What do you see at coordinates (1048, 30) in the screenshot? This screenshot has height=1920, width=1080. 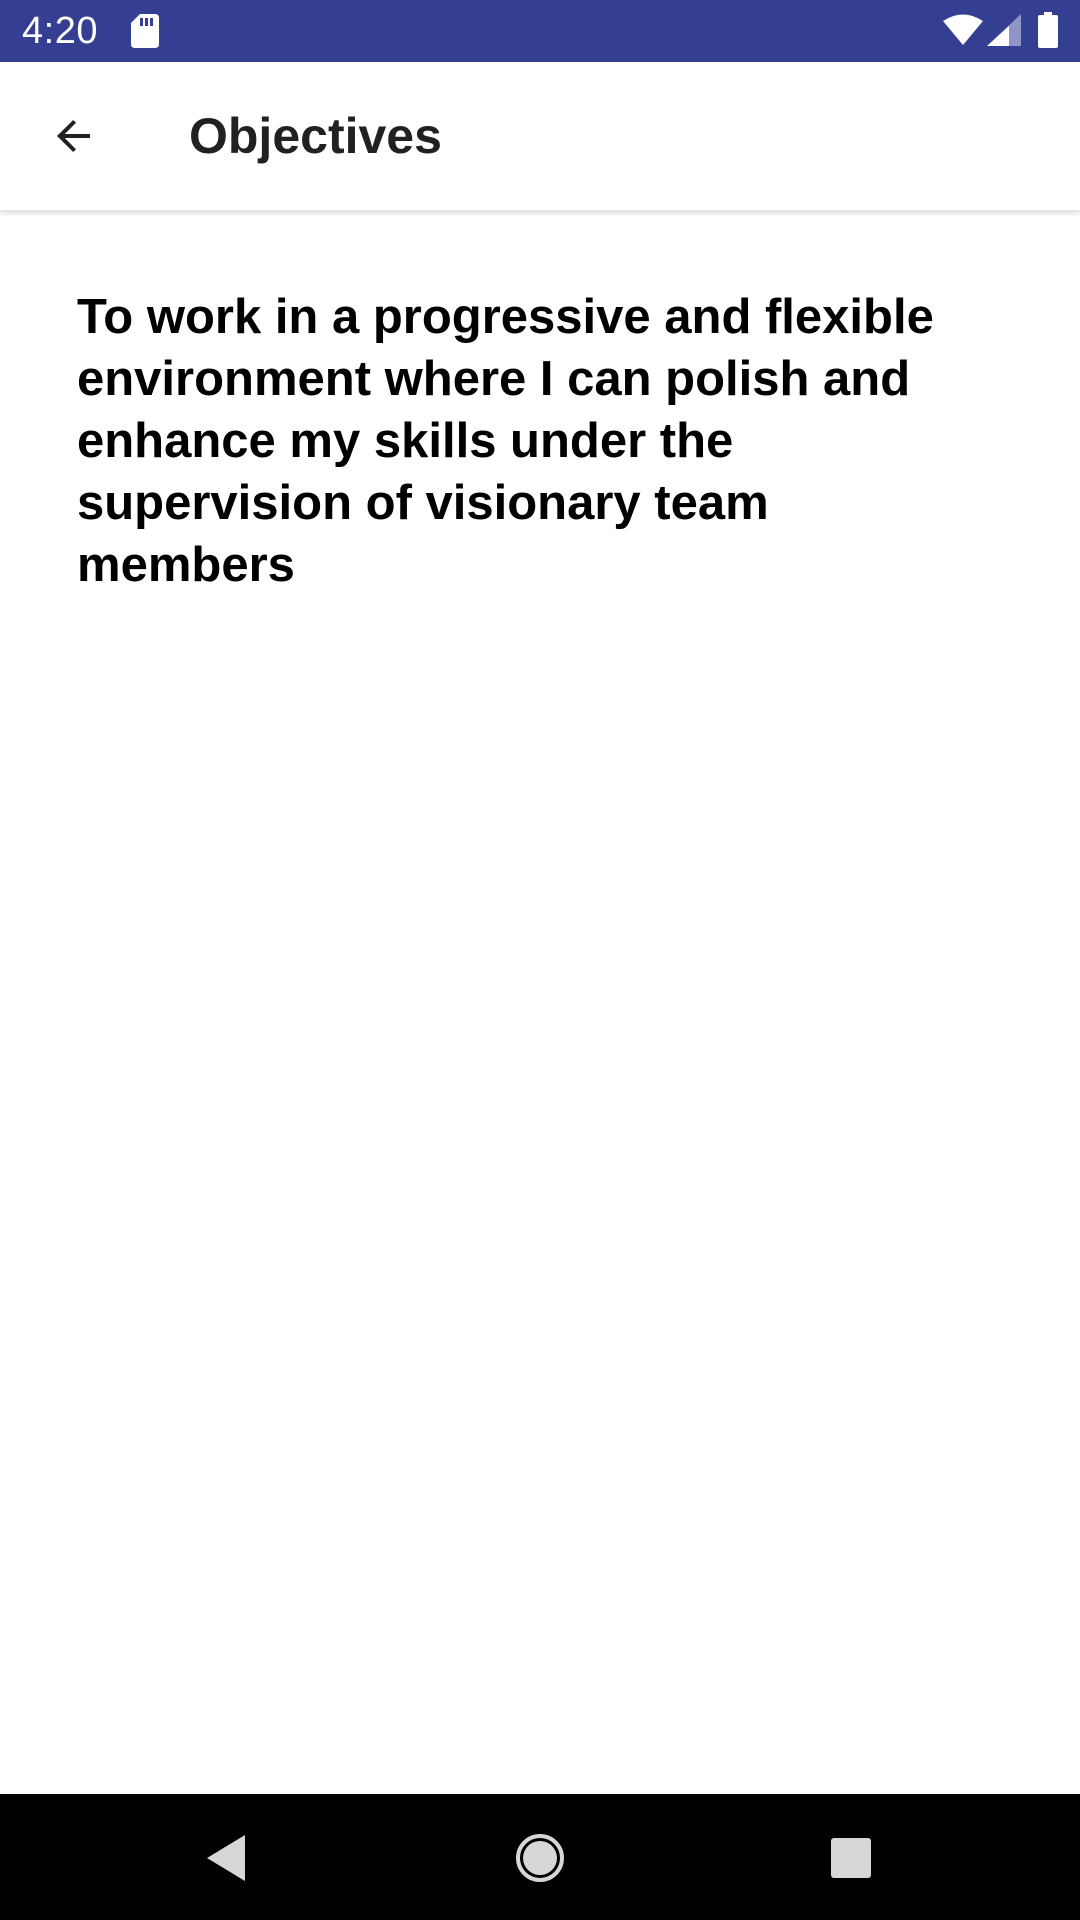 I see `battery-icon` at bounding box center [1048, 30].